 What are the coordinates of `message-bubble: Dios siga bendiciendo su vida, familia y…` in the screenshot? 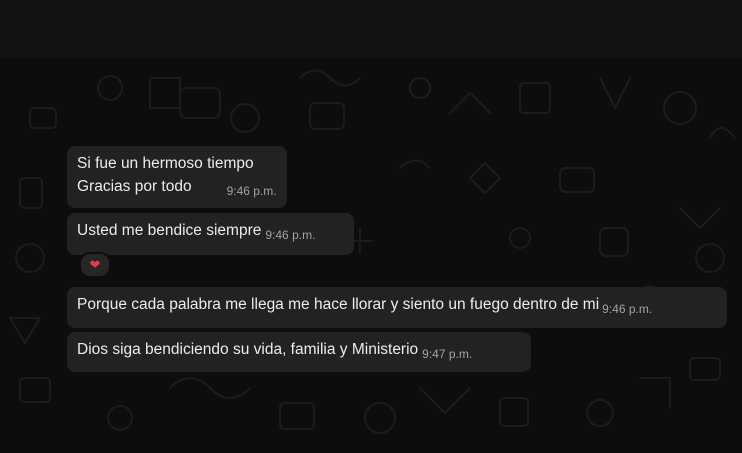 It's located at (299, 352).